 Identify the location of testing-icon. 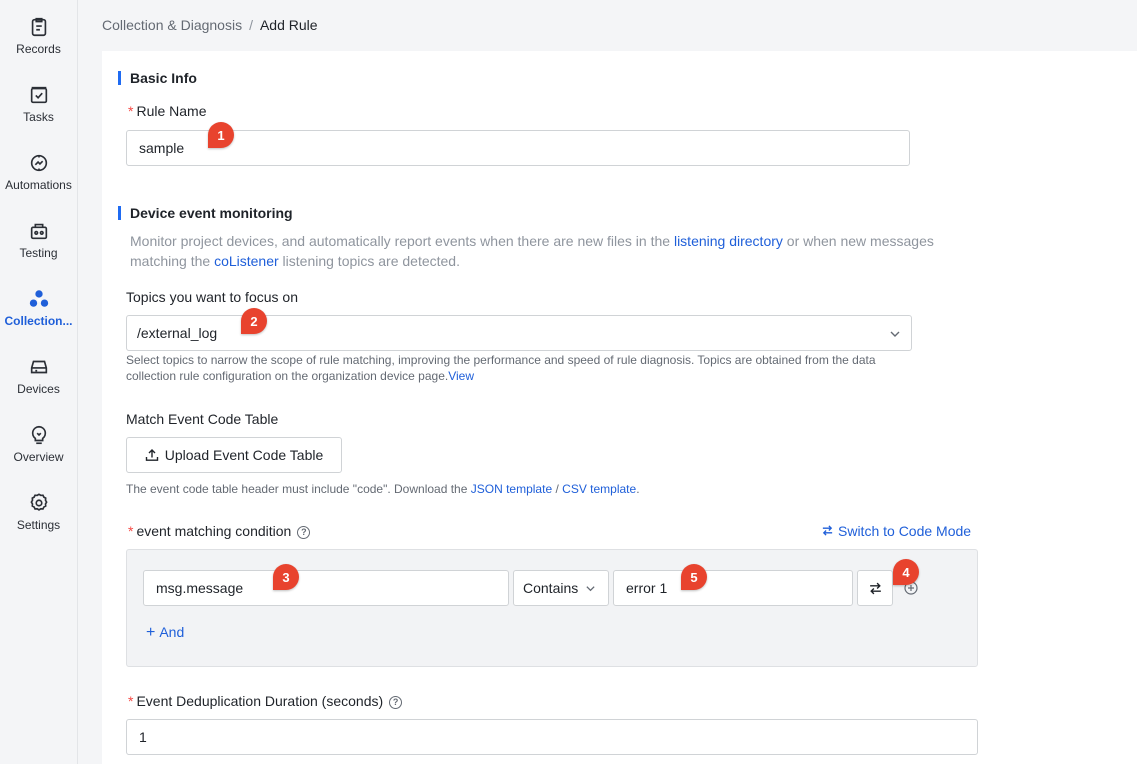
(38, 231).